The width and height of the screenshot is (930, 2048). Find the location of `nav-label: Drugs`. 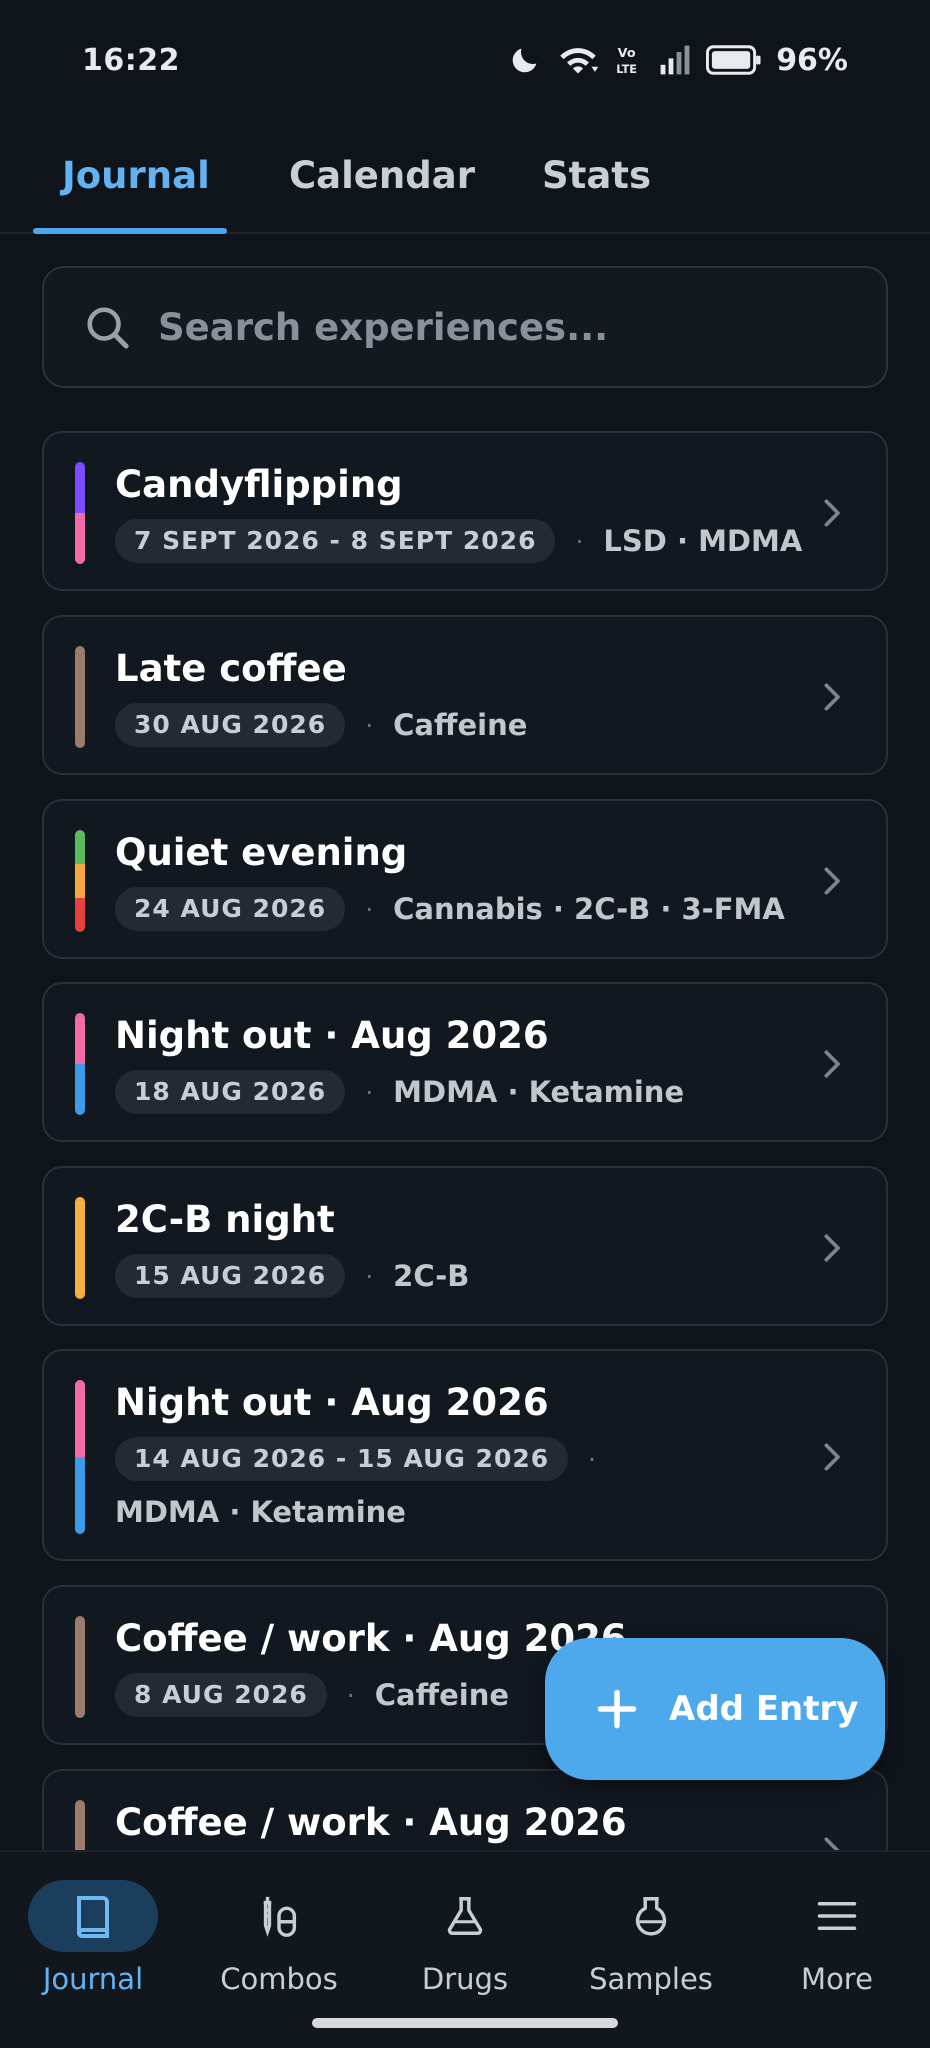

nav-label: Drugs is located at coordinates (465, 1979).